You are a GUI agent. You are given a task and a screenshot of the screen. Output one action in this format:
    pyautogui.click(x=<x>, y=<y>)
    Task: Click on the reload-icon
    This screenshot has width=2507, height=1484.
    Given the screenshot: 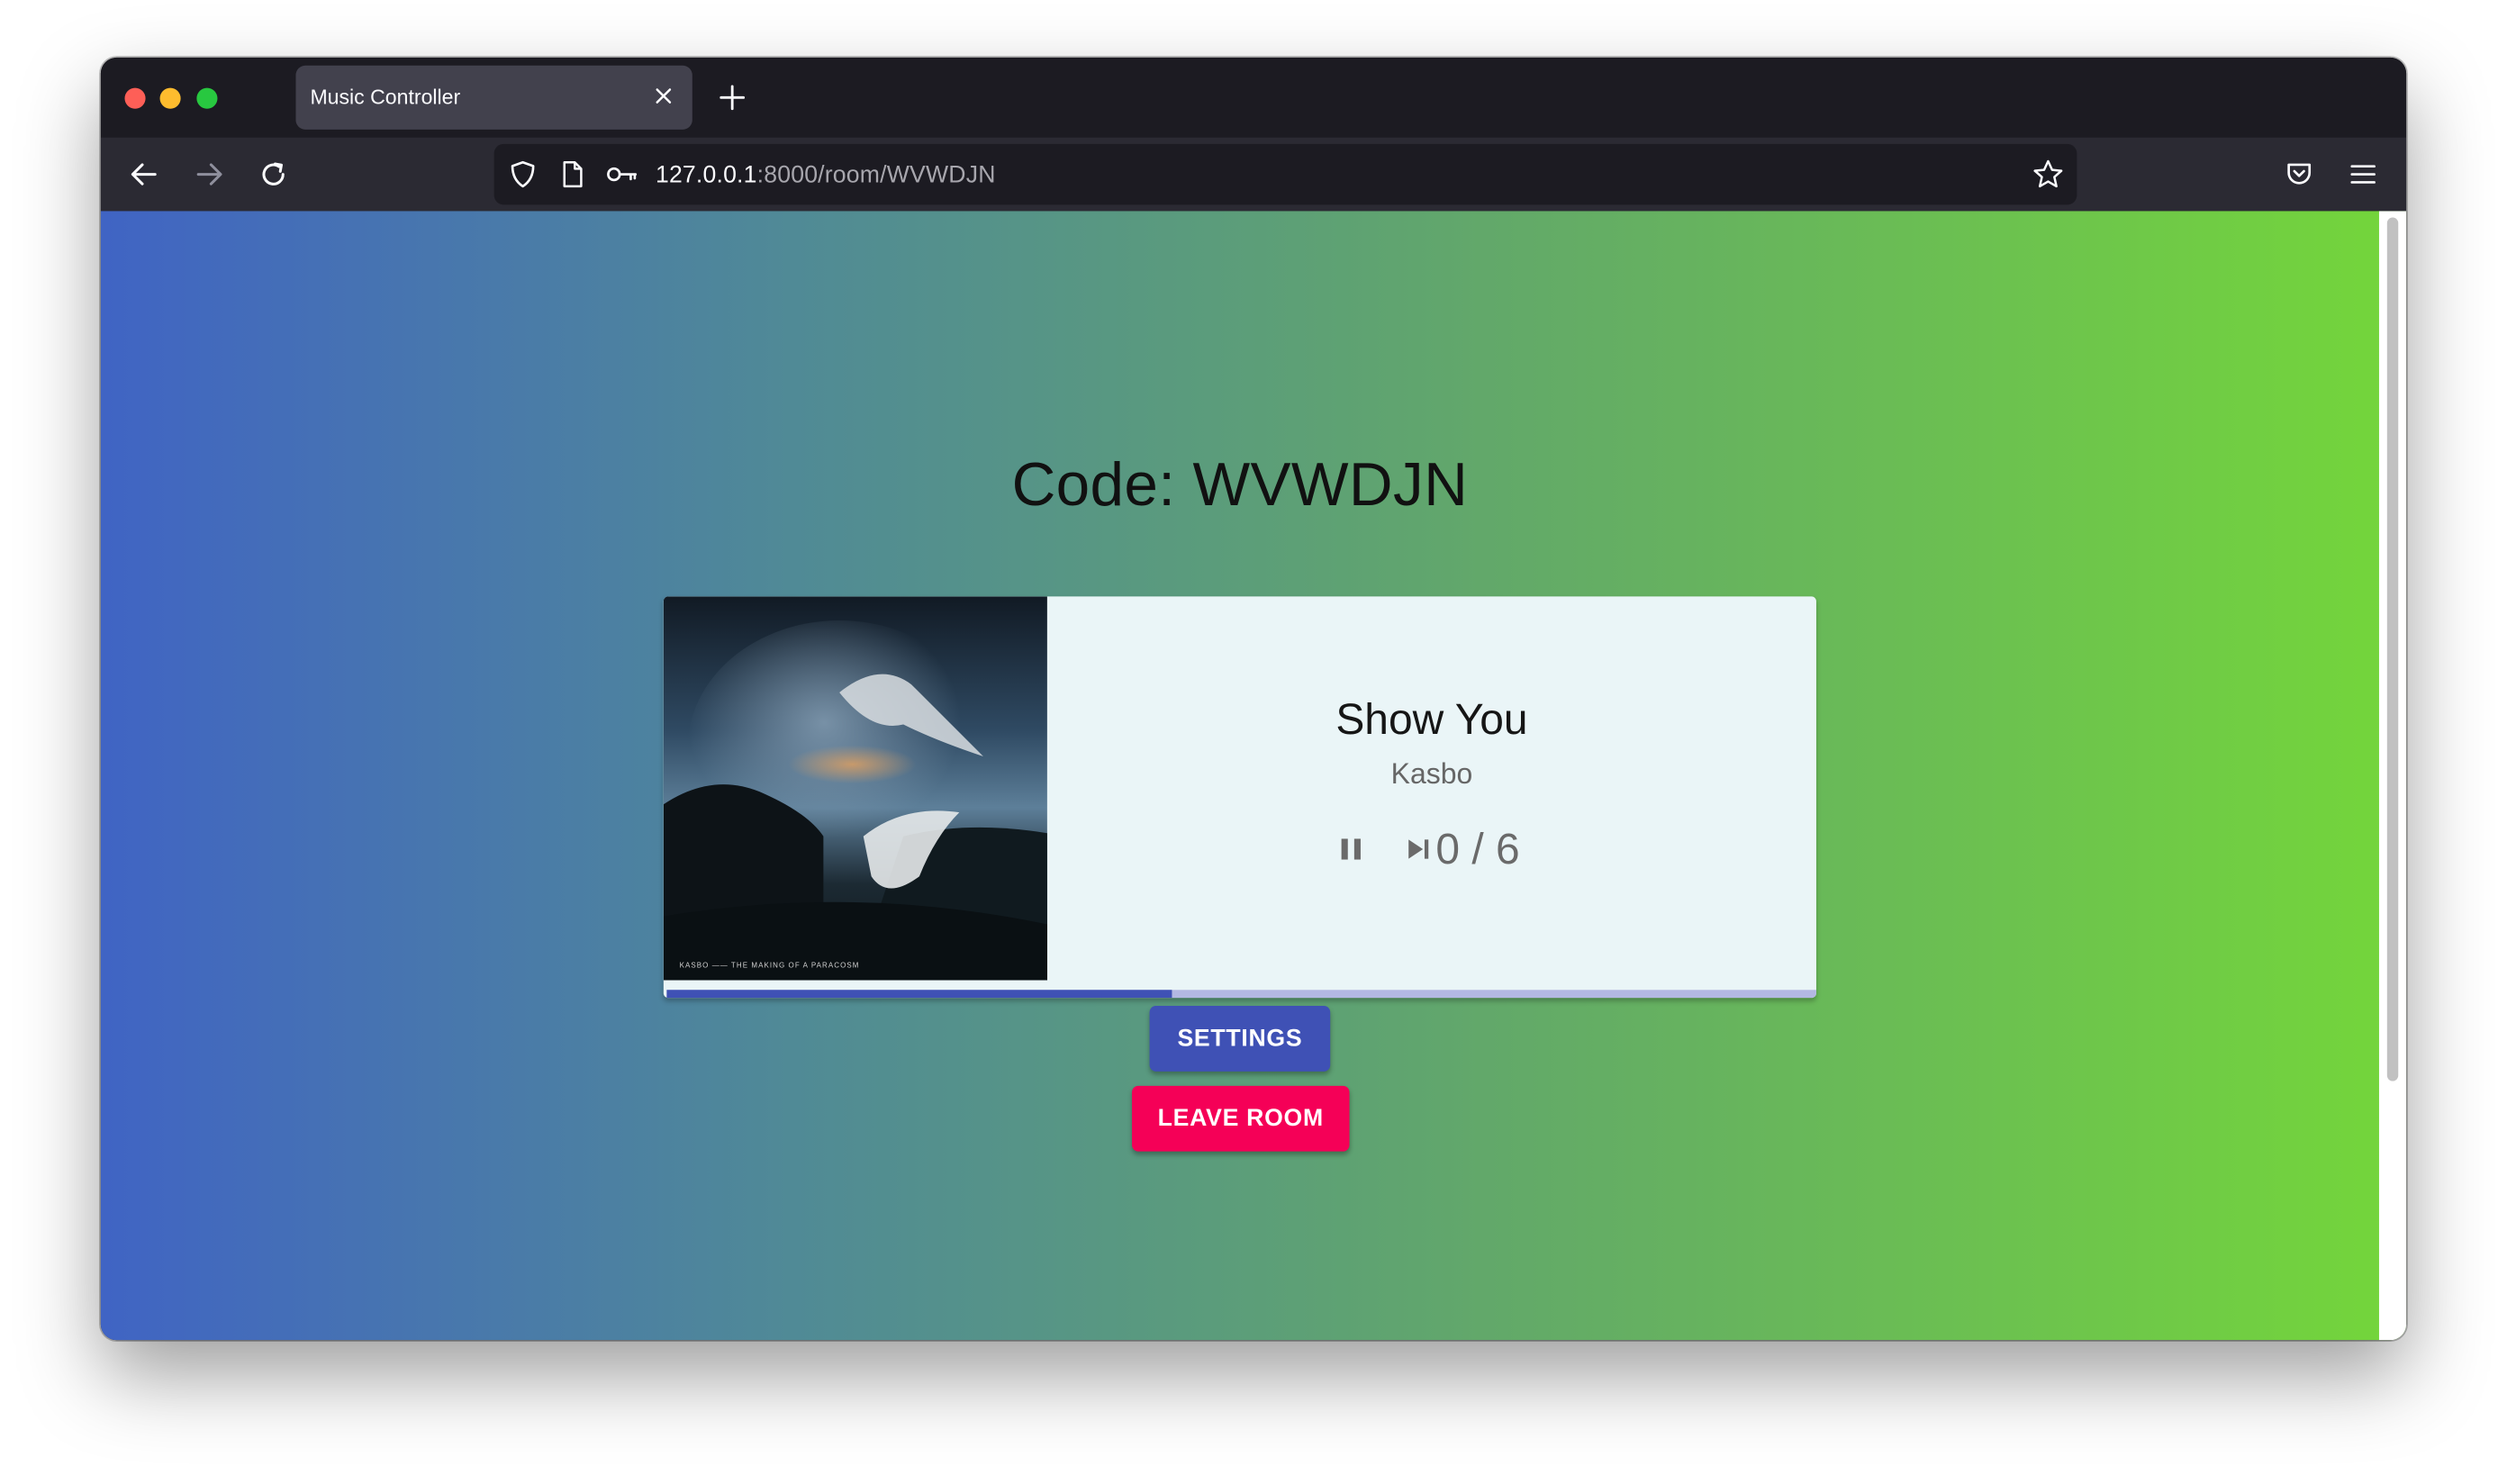 What is the action you would take?
    pyautogui.click(x=273, y=175)
    